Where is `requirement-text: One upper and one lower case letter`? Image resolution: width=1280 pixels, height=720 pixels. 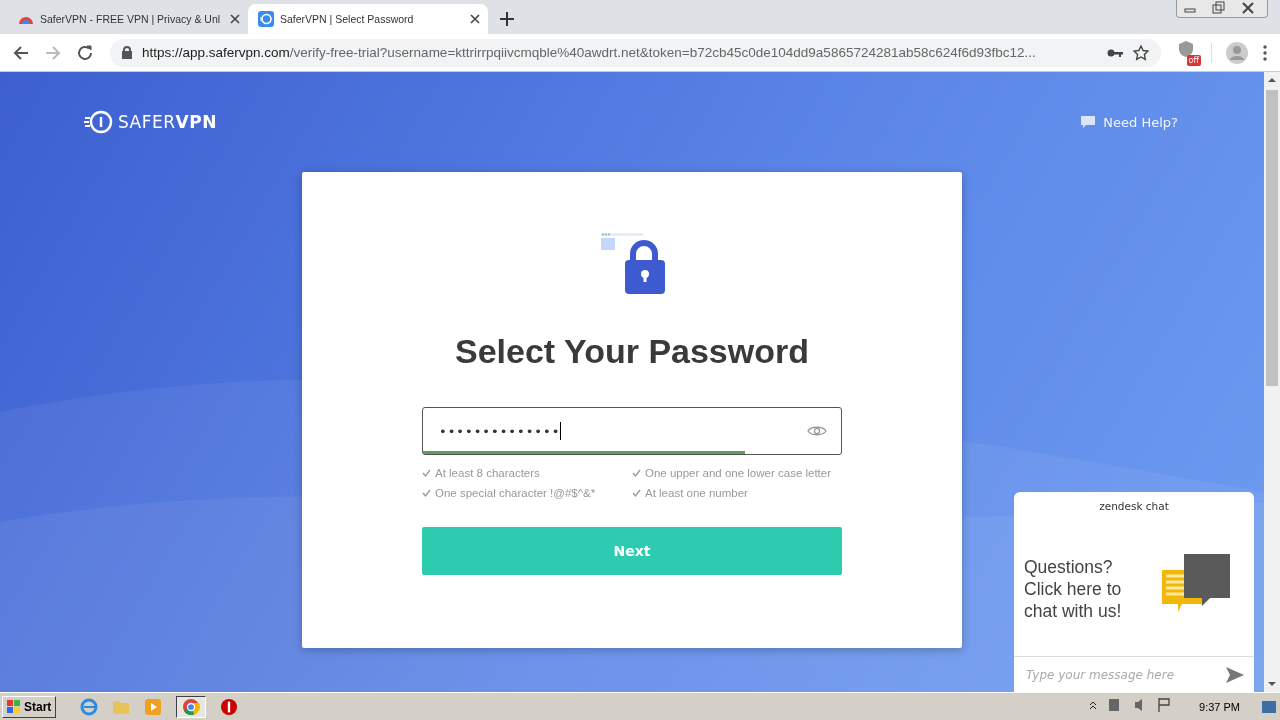 requirement-text: One upper and one lower case letter is located at coordinates (738, 473).